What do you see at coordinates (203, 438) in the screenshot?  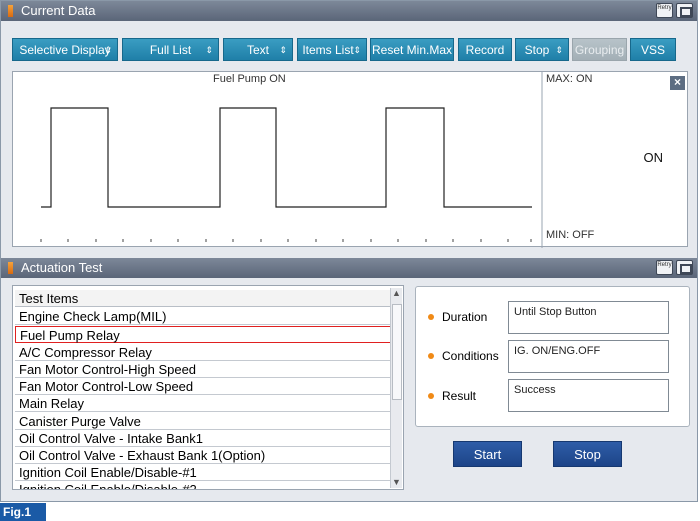 I see `list-item: Oil Control Valve - Intake Bank1` at bounding box center [203, 438].